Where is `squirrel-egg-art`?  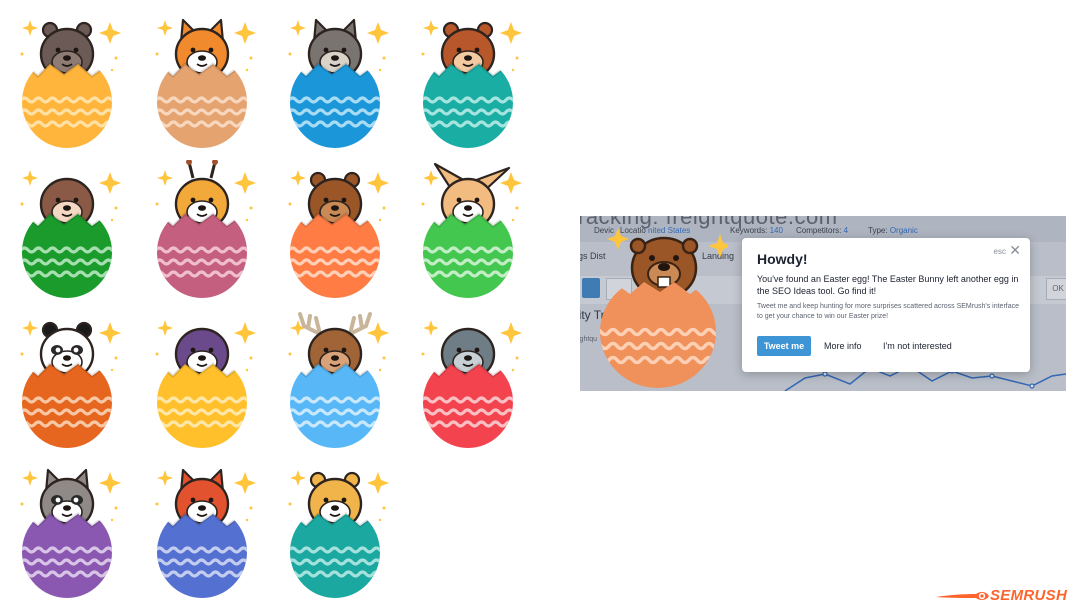 squirrel-egg-art is located at coordinates (471, 84).